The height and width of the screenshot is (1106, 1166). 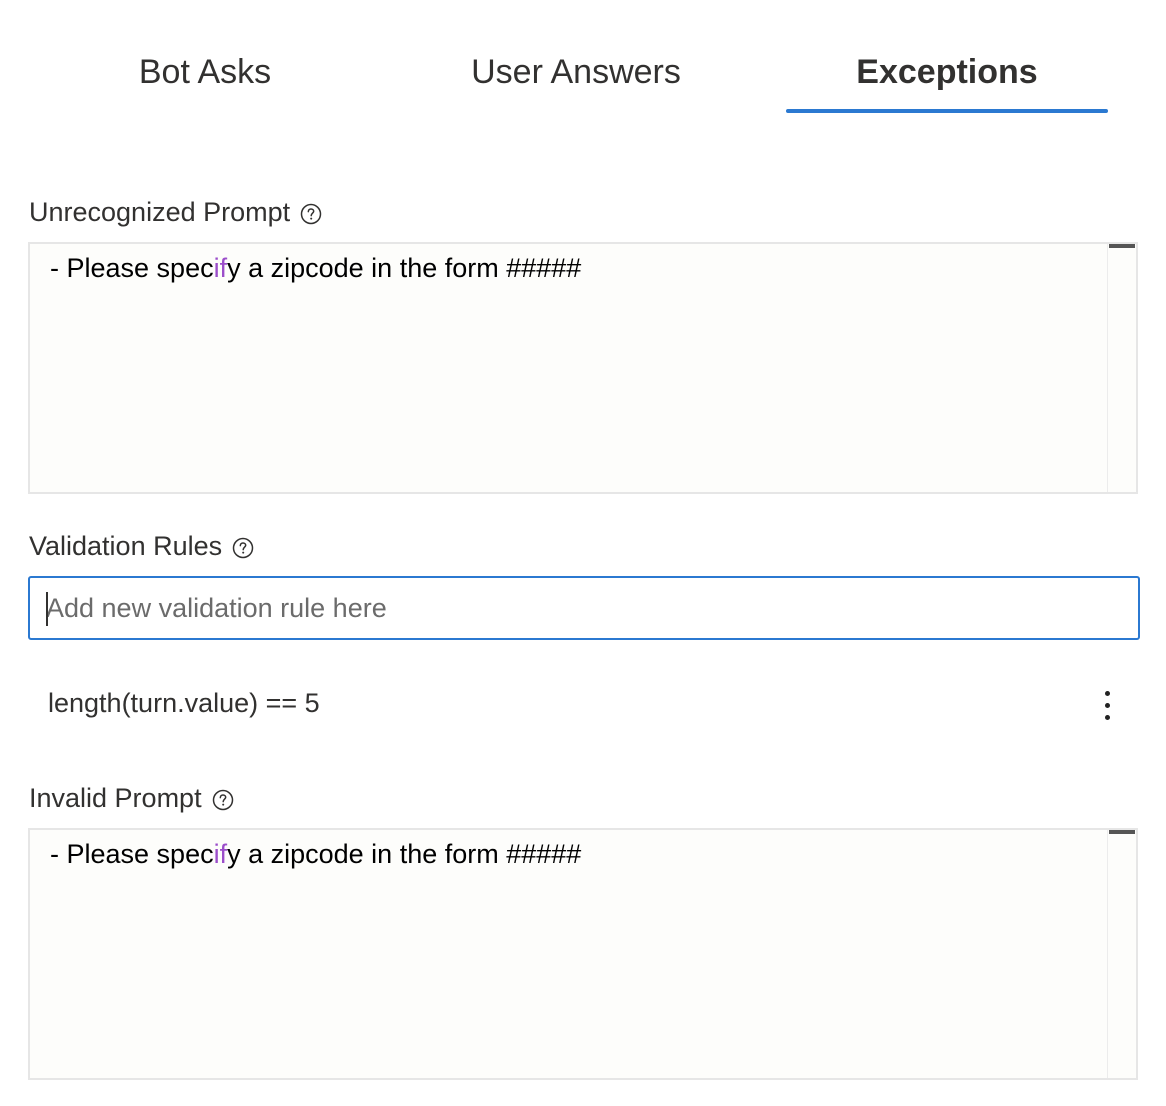 I want to click on unrecognized-prompt-label: Unrecognized Prompt, so click(x=160, y=212).